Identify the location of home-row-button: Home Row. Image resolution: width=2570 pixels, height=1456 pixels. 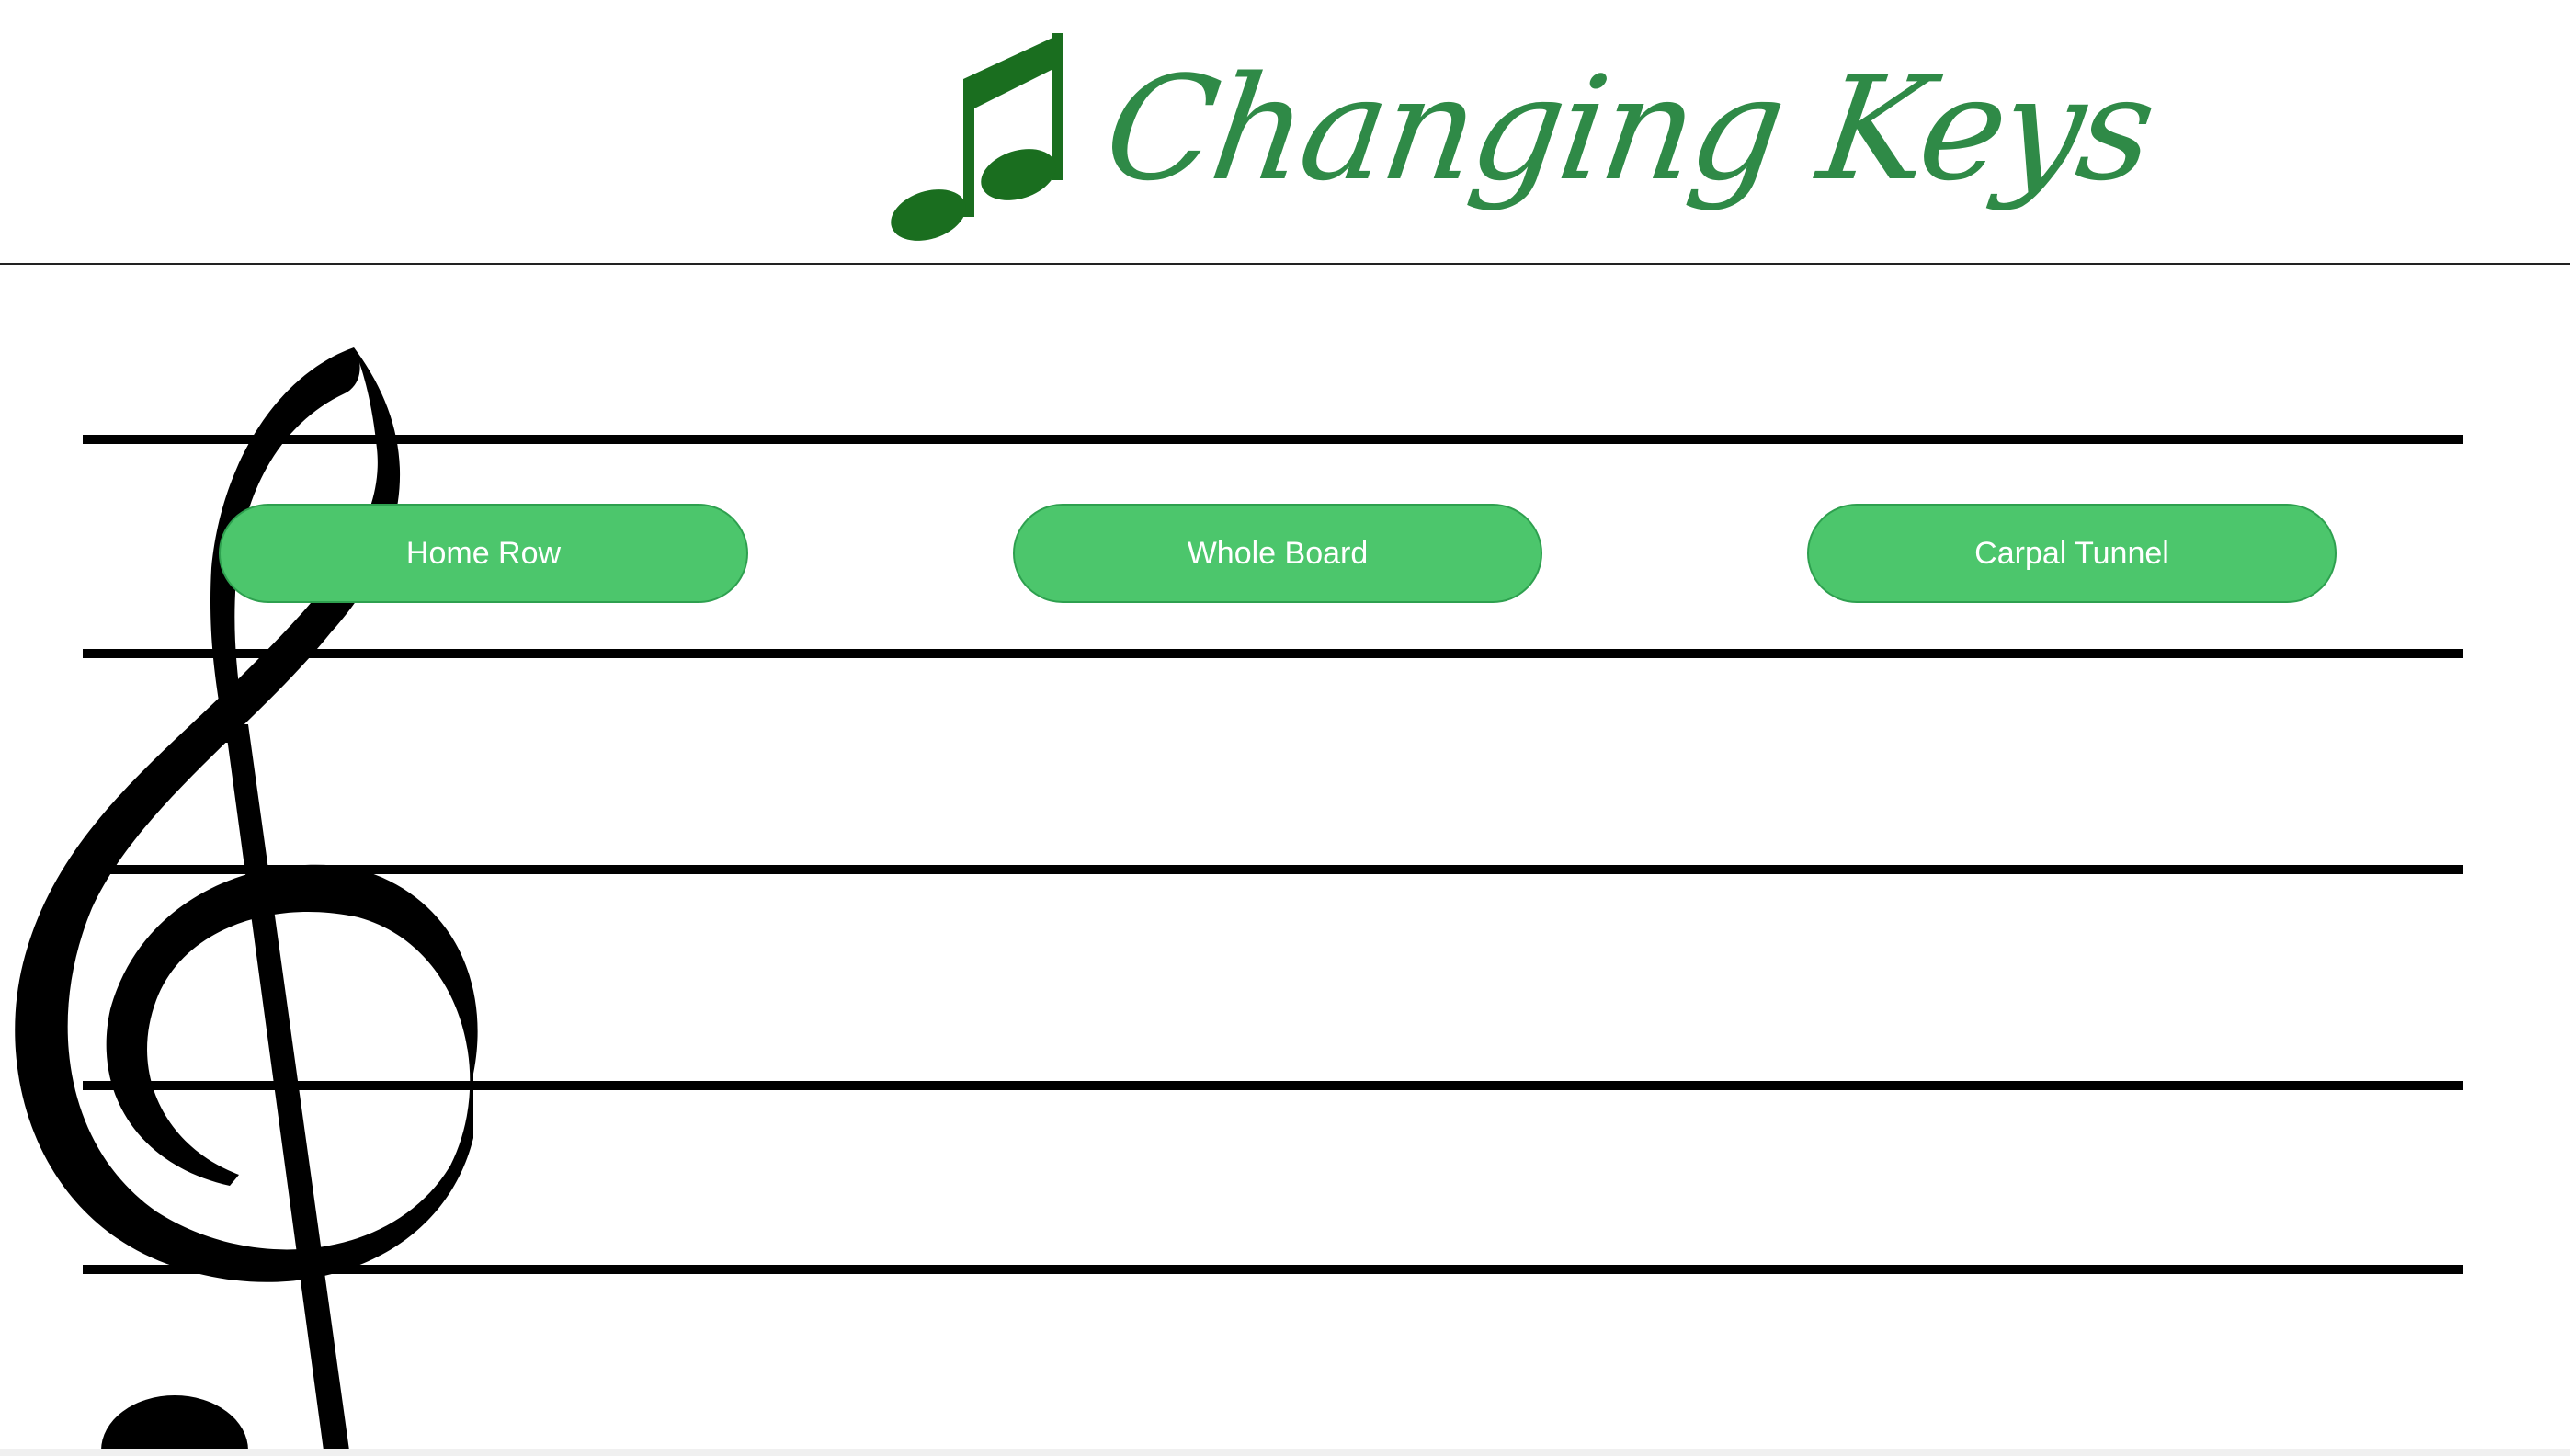
(483, 553).